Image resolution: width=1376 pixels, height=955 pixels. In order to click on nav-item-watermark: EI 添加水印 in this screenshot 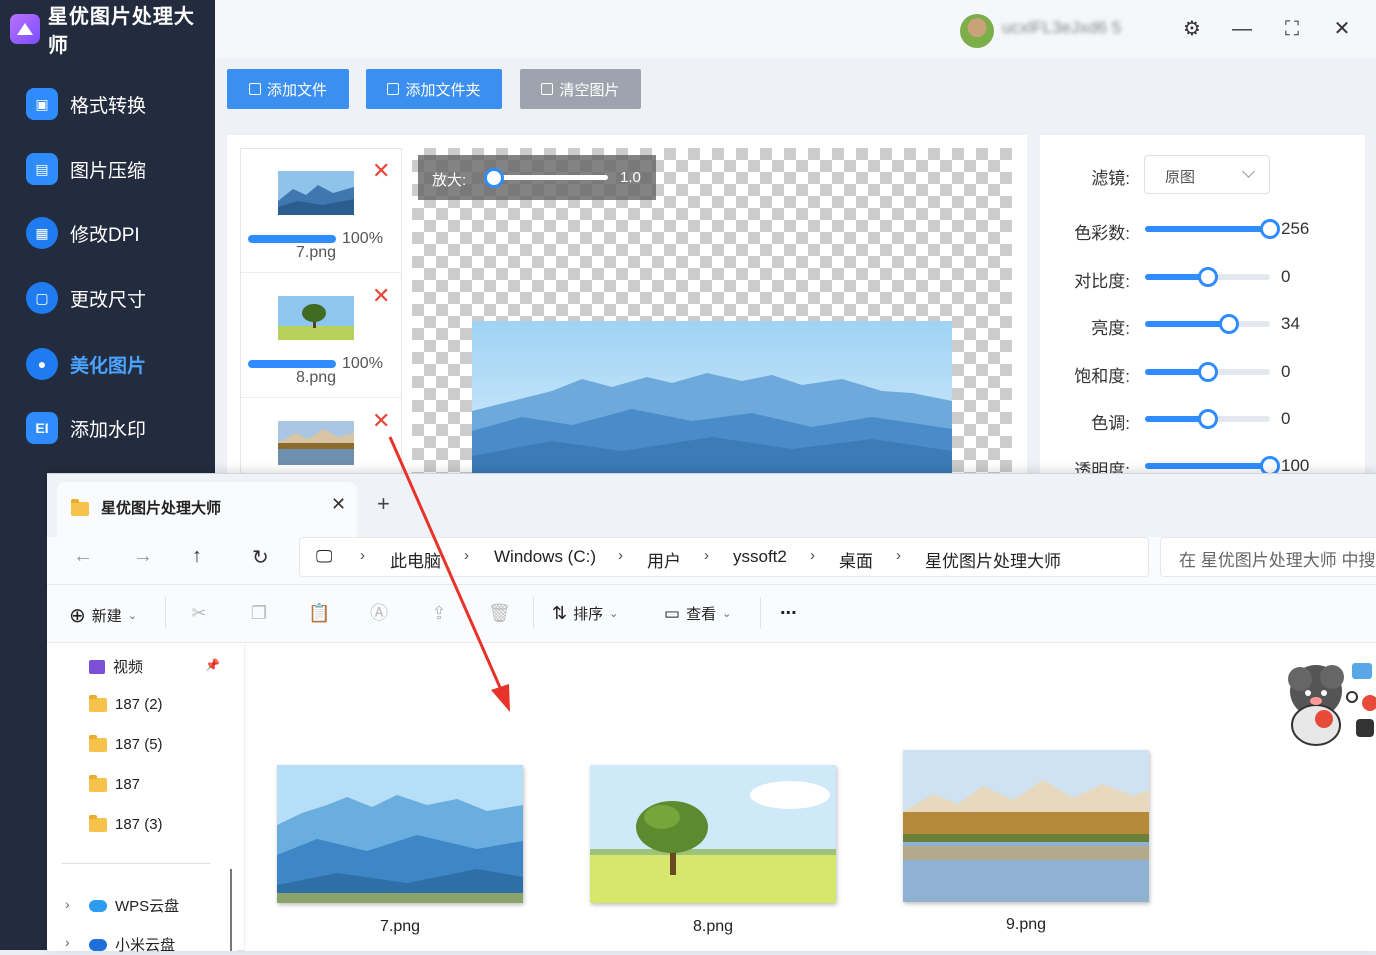, I will do `click(107, 428)`.